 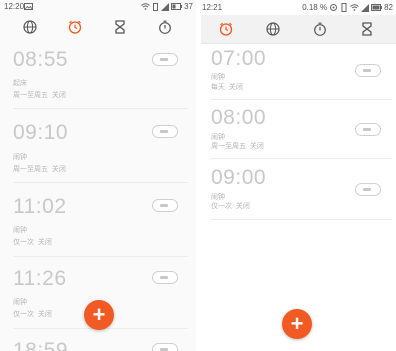 What do you see at coordinates (301, 129) in the screenshot?
I see `alarm-item: 08:00 闹钟 周一至周五 关闭` at bounding box center [301, 129].